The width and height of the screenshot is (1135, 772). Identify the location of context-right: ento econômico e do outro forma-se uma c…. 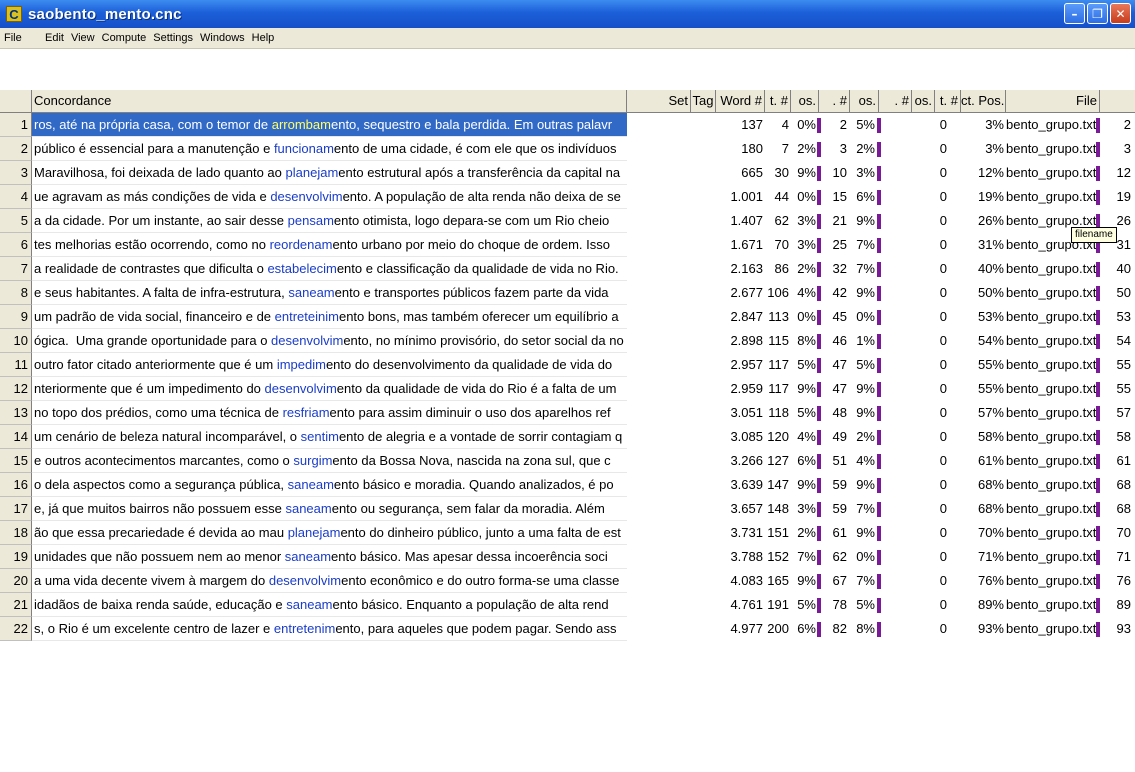
(480, 580).